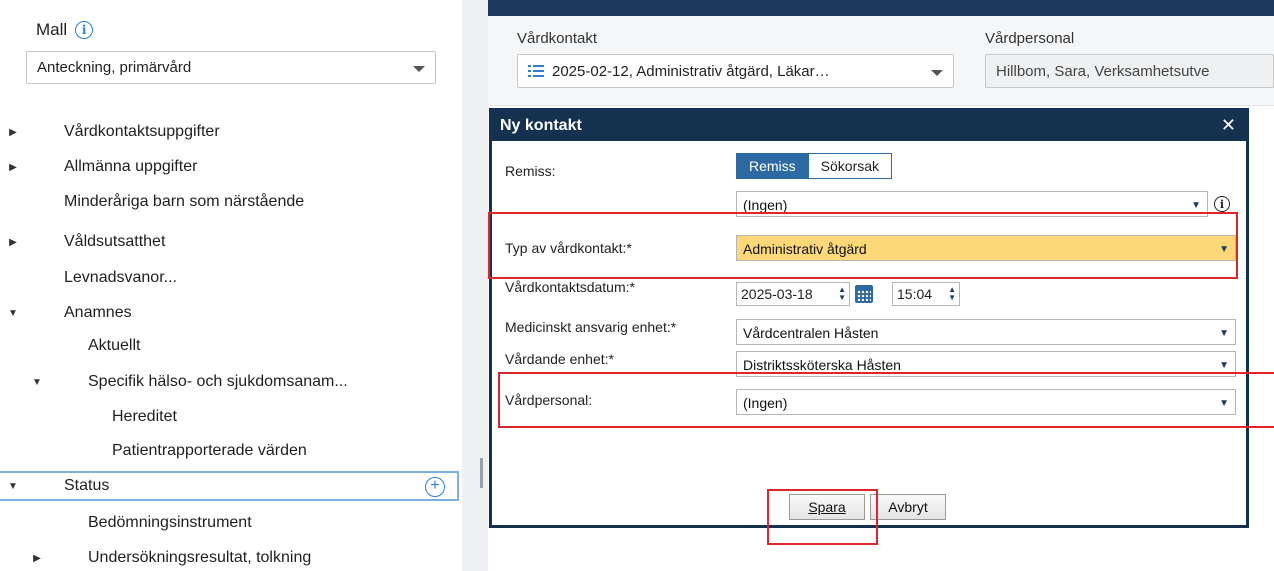 The height and width of the screenshot is (571, 1274). What do you see at coordinates (131, 166) in the screenshot?
I see `tree-item-label: Allmänna uppgifter` at bounding box center [131, 166].